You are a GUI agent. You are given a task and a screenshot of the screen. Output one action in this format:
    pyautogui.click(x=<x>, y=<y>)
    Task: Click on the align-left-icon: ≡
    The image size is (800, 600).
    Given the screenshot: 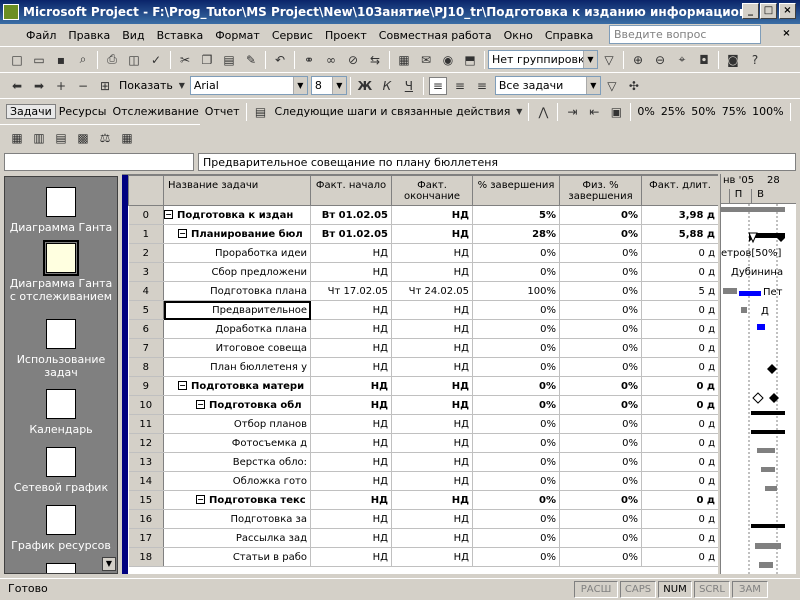 What is the action you would take?
    pyautogui.click(x=437, y=85)
    